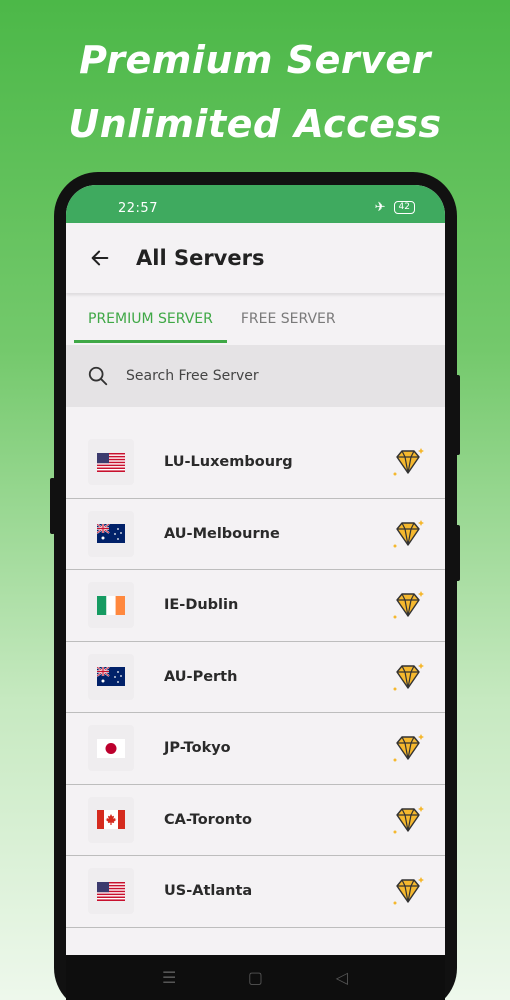 This screenshot has height=1000, width=510. I want to click on airplane-icon: ✈, so click(380, 207).